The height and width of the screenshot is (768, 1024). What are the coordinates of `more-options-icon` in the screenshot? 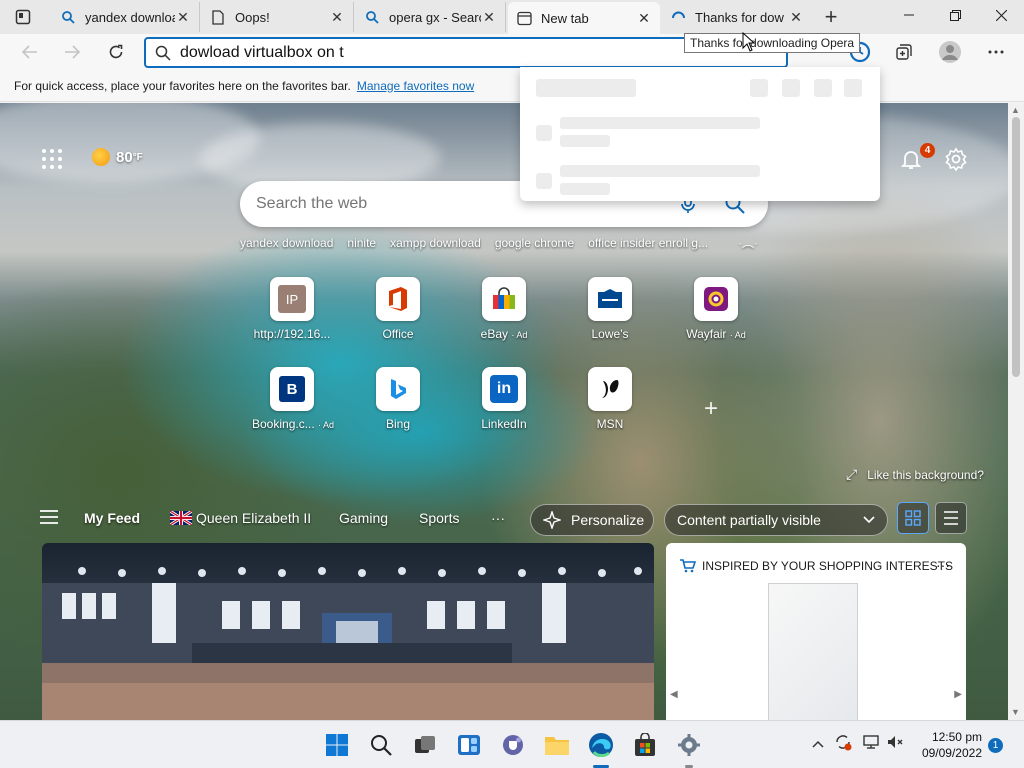 It's located at (996, 52).